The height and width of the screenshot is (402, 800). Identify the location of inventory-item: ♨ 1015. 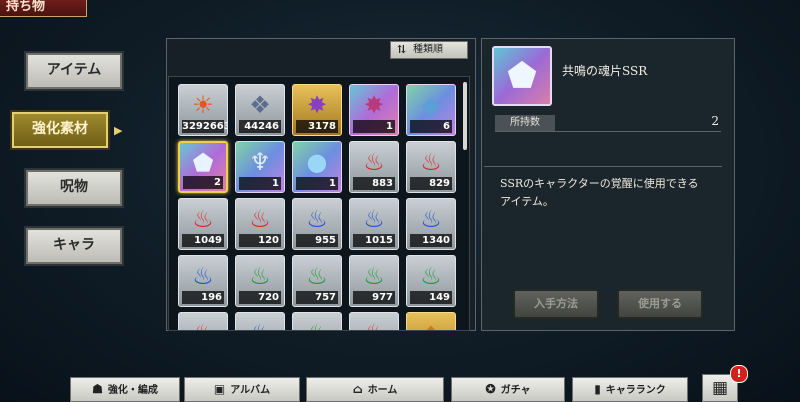
(374, 224).